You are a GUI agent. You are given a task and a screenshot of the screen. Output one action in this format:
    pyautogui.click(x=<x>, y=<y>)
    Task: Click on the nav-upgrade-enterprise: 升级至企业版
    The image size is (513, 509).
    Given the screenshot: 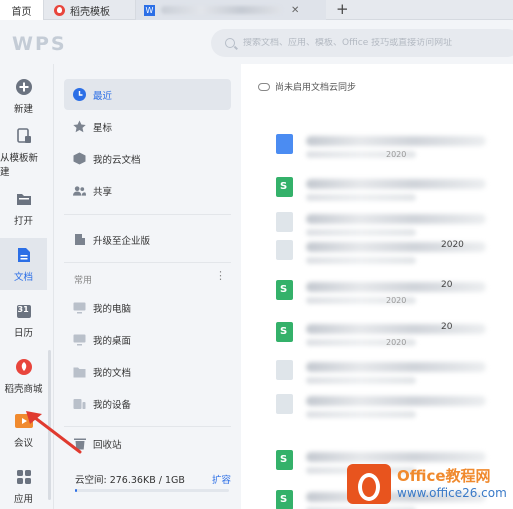 What is the action you would take?
    pyautogui.click(x=147, y=239)
    